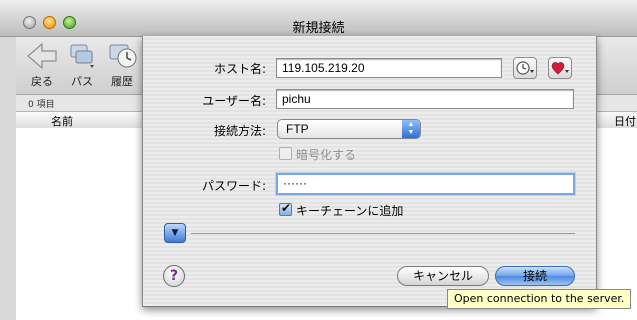  Describe the element at coordinates (539, 299) in the screenshot. I see `connect-tooltip: Open connection to the server.` at that location.